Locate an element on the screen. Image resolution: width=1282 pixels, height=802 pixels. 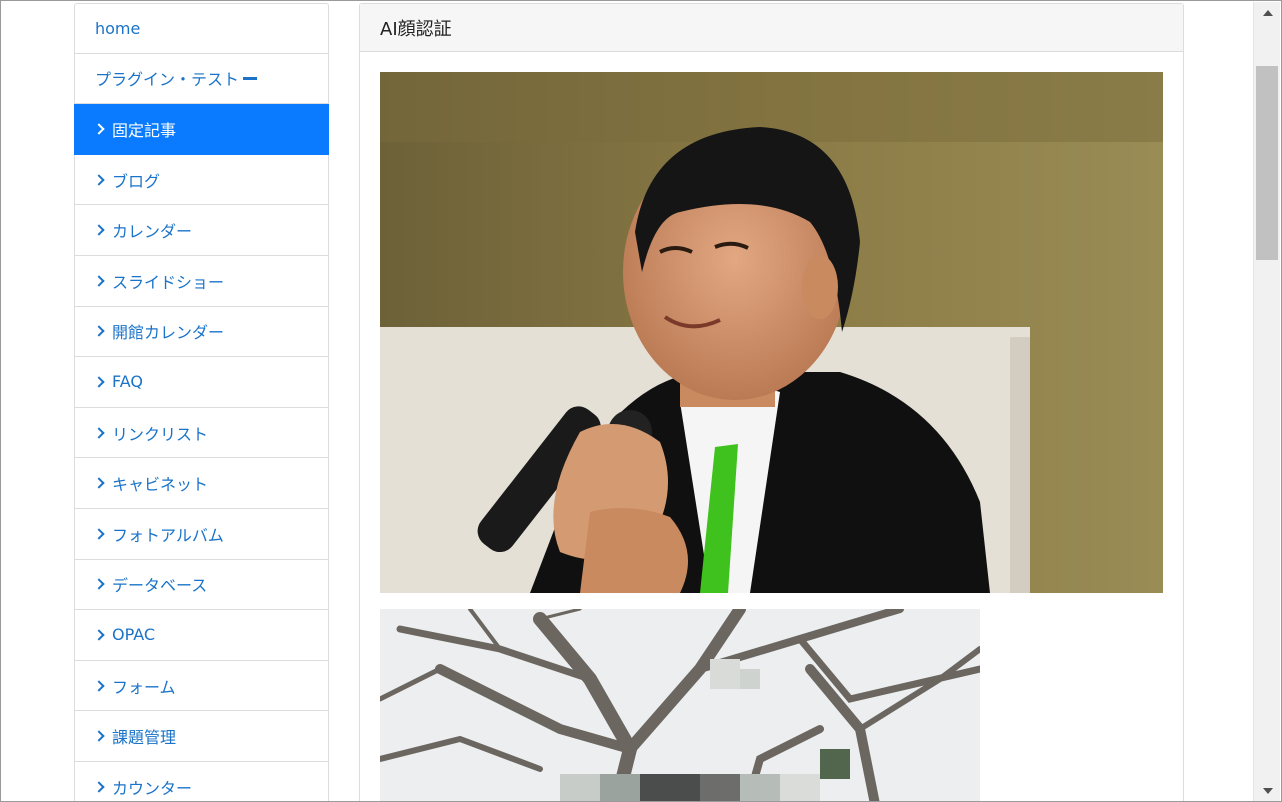
sidebar-item-label: カウンター is located at coordinates (152, 788).